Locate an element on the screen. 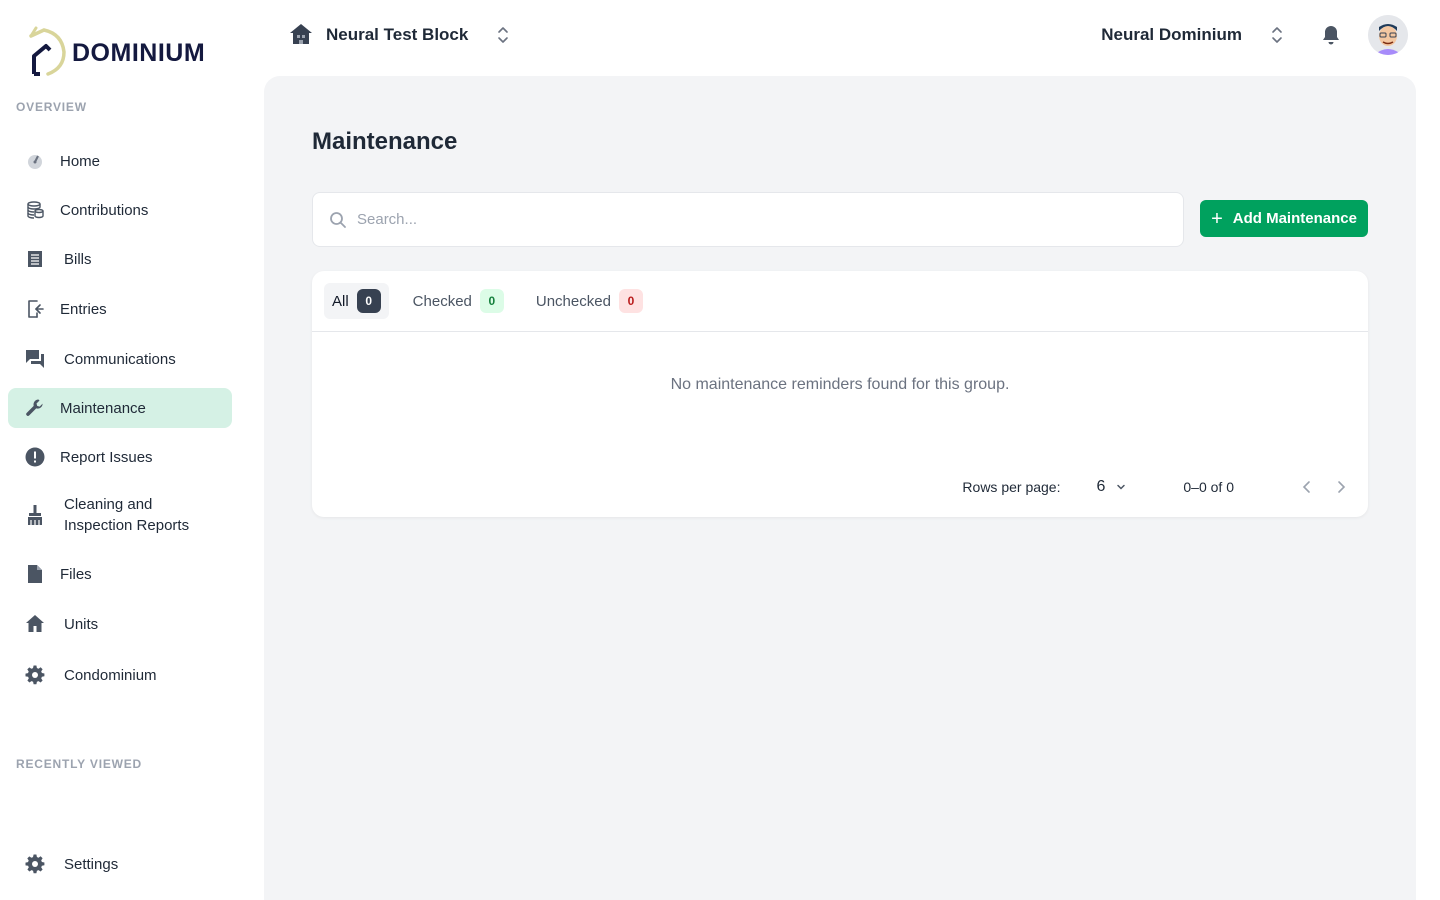 The image size is (1440, 900). rows-per-page-select: 6 is located at coordinates (1100, 487).